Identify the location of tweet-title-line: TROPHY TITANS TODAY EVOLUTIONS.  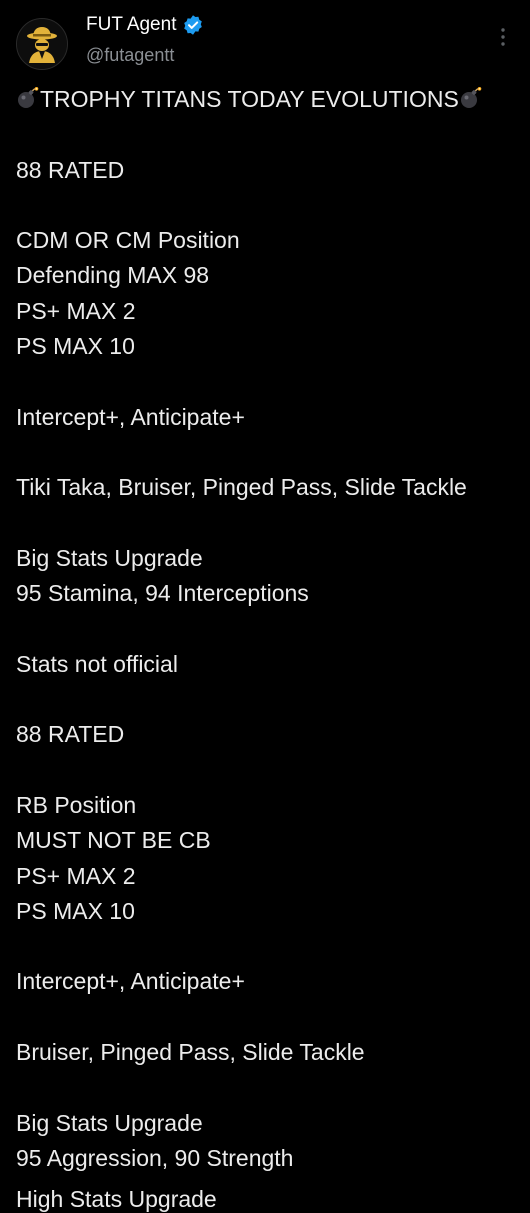
(269, 99).